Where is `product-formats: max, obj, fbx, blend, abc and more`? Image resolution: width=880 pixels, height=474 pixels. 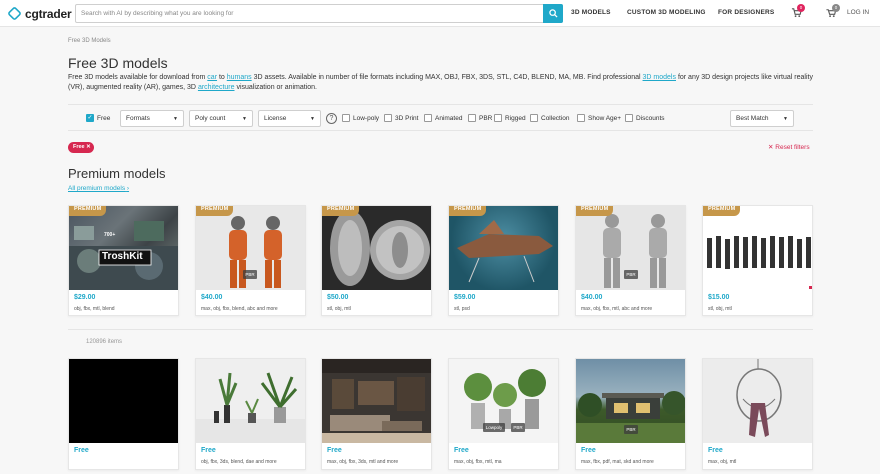
product-formats: max, obj, fbx, blend, abc and more is located at coordinates (239, 309).